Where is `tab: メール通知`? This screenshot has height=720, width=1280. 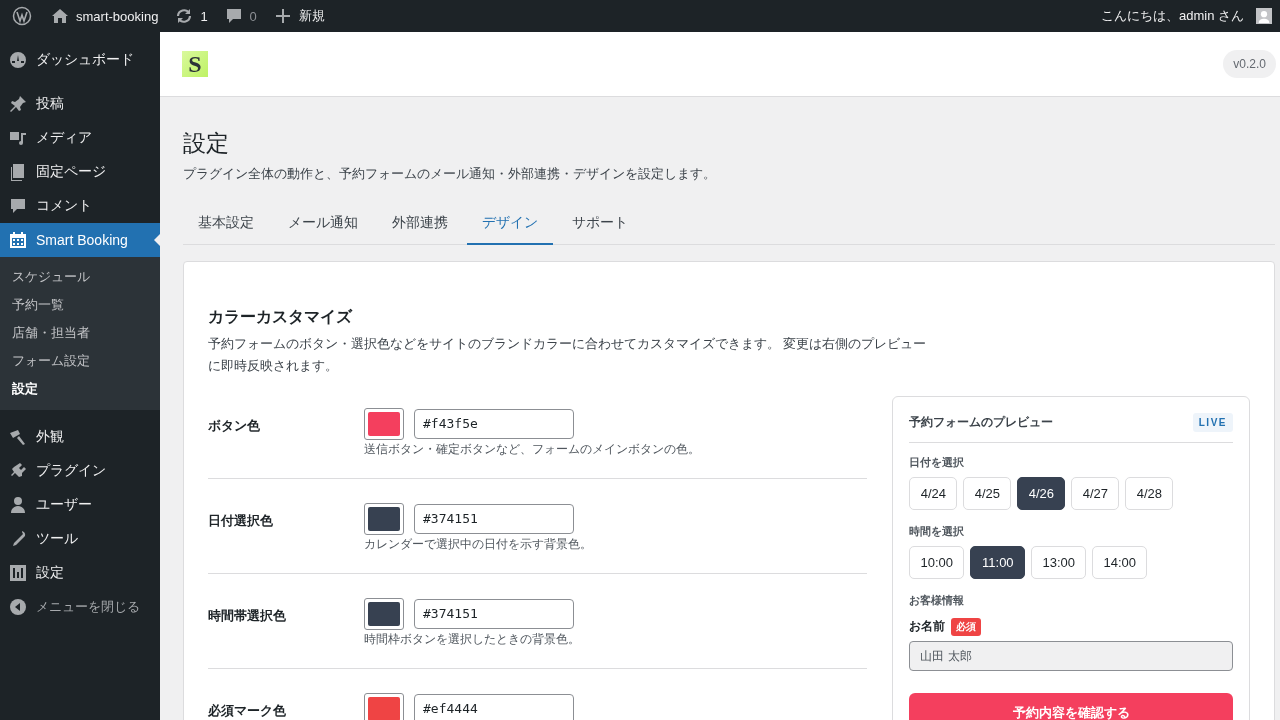 tab: メール通知 is located at coordinates (323, 224).